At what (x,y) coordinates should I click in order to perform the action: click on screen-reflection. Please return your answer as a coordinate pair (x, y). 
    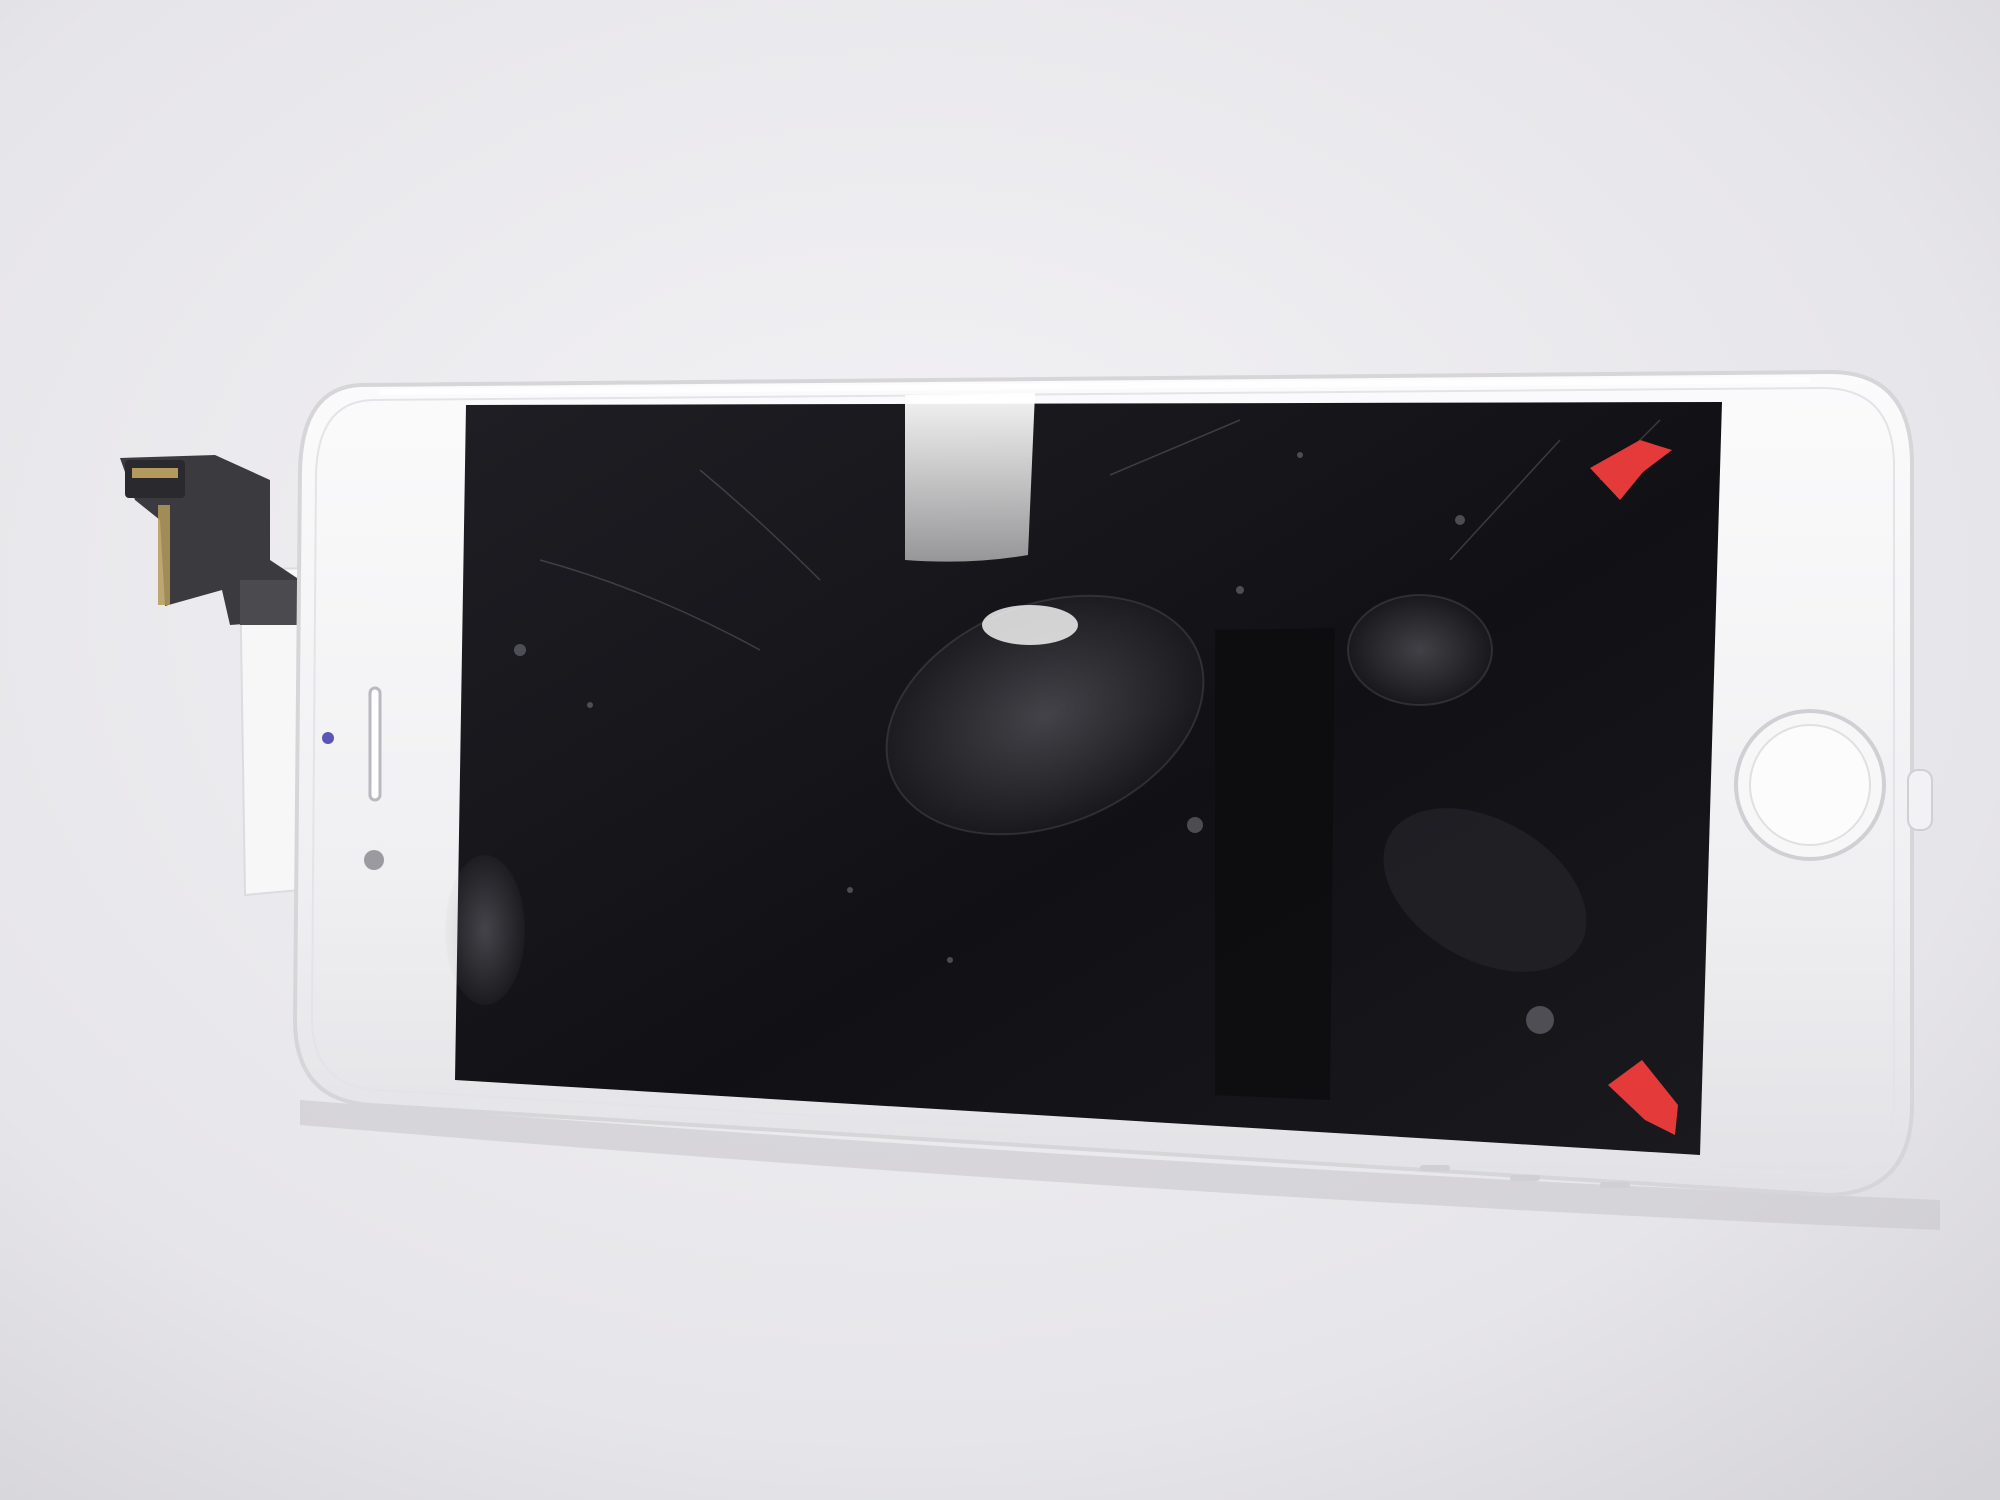
    Looking at the image, I should click on (1275, 864).